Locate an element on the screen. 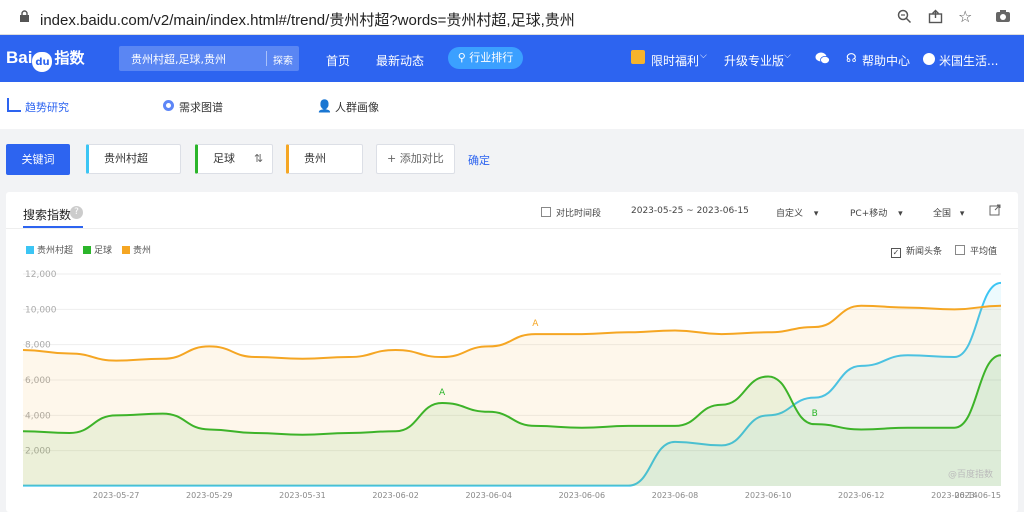  x-tick-label: 2023-06-12 is located at coordinates (861, 495).